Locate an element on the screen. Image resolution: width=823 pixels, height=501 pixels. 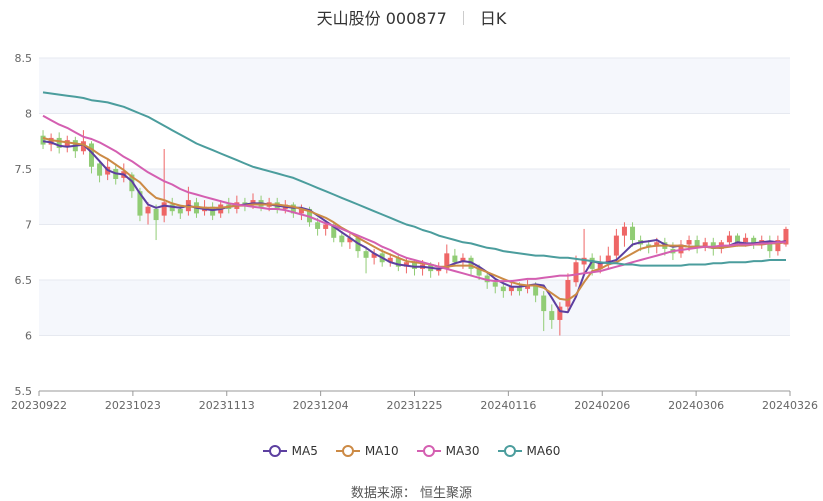
x-tick-label: 20240116 is located at coordinates (508, 405).